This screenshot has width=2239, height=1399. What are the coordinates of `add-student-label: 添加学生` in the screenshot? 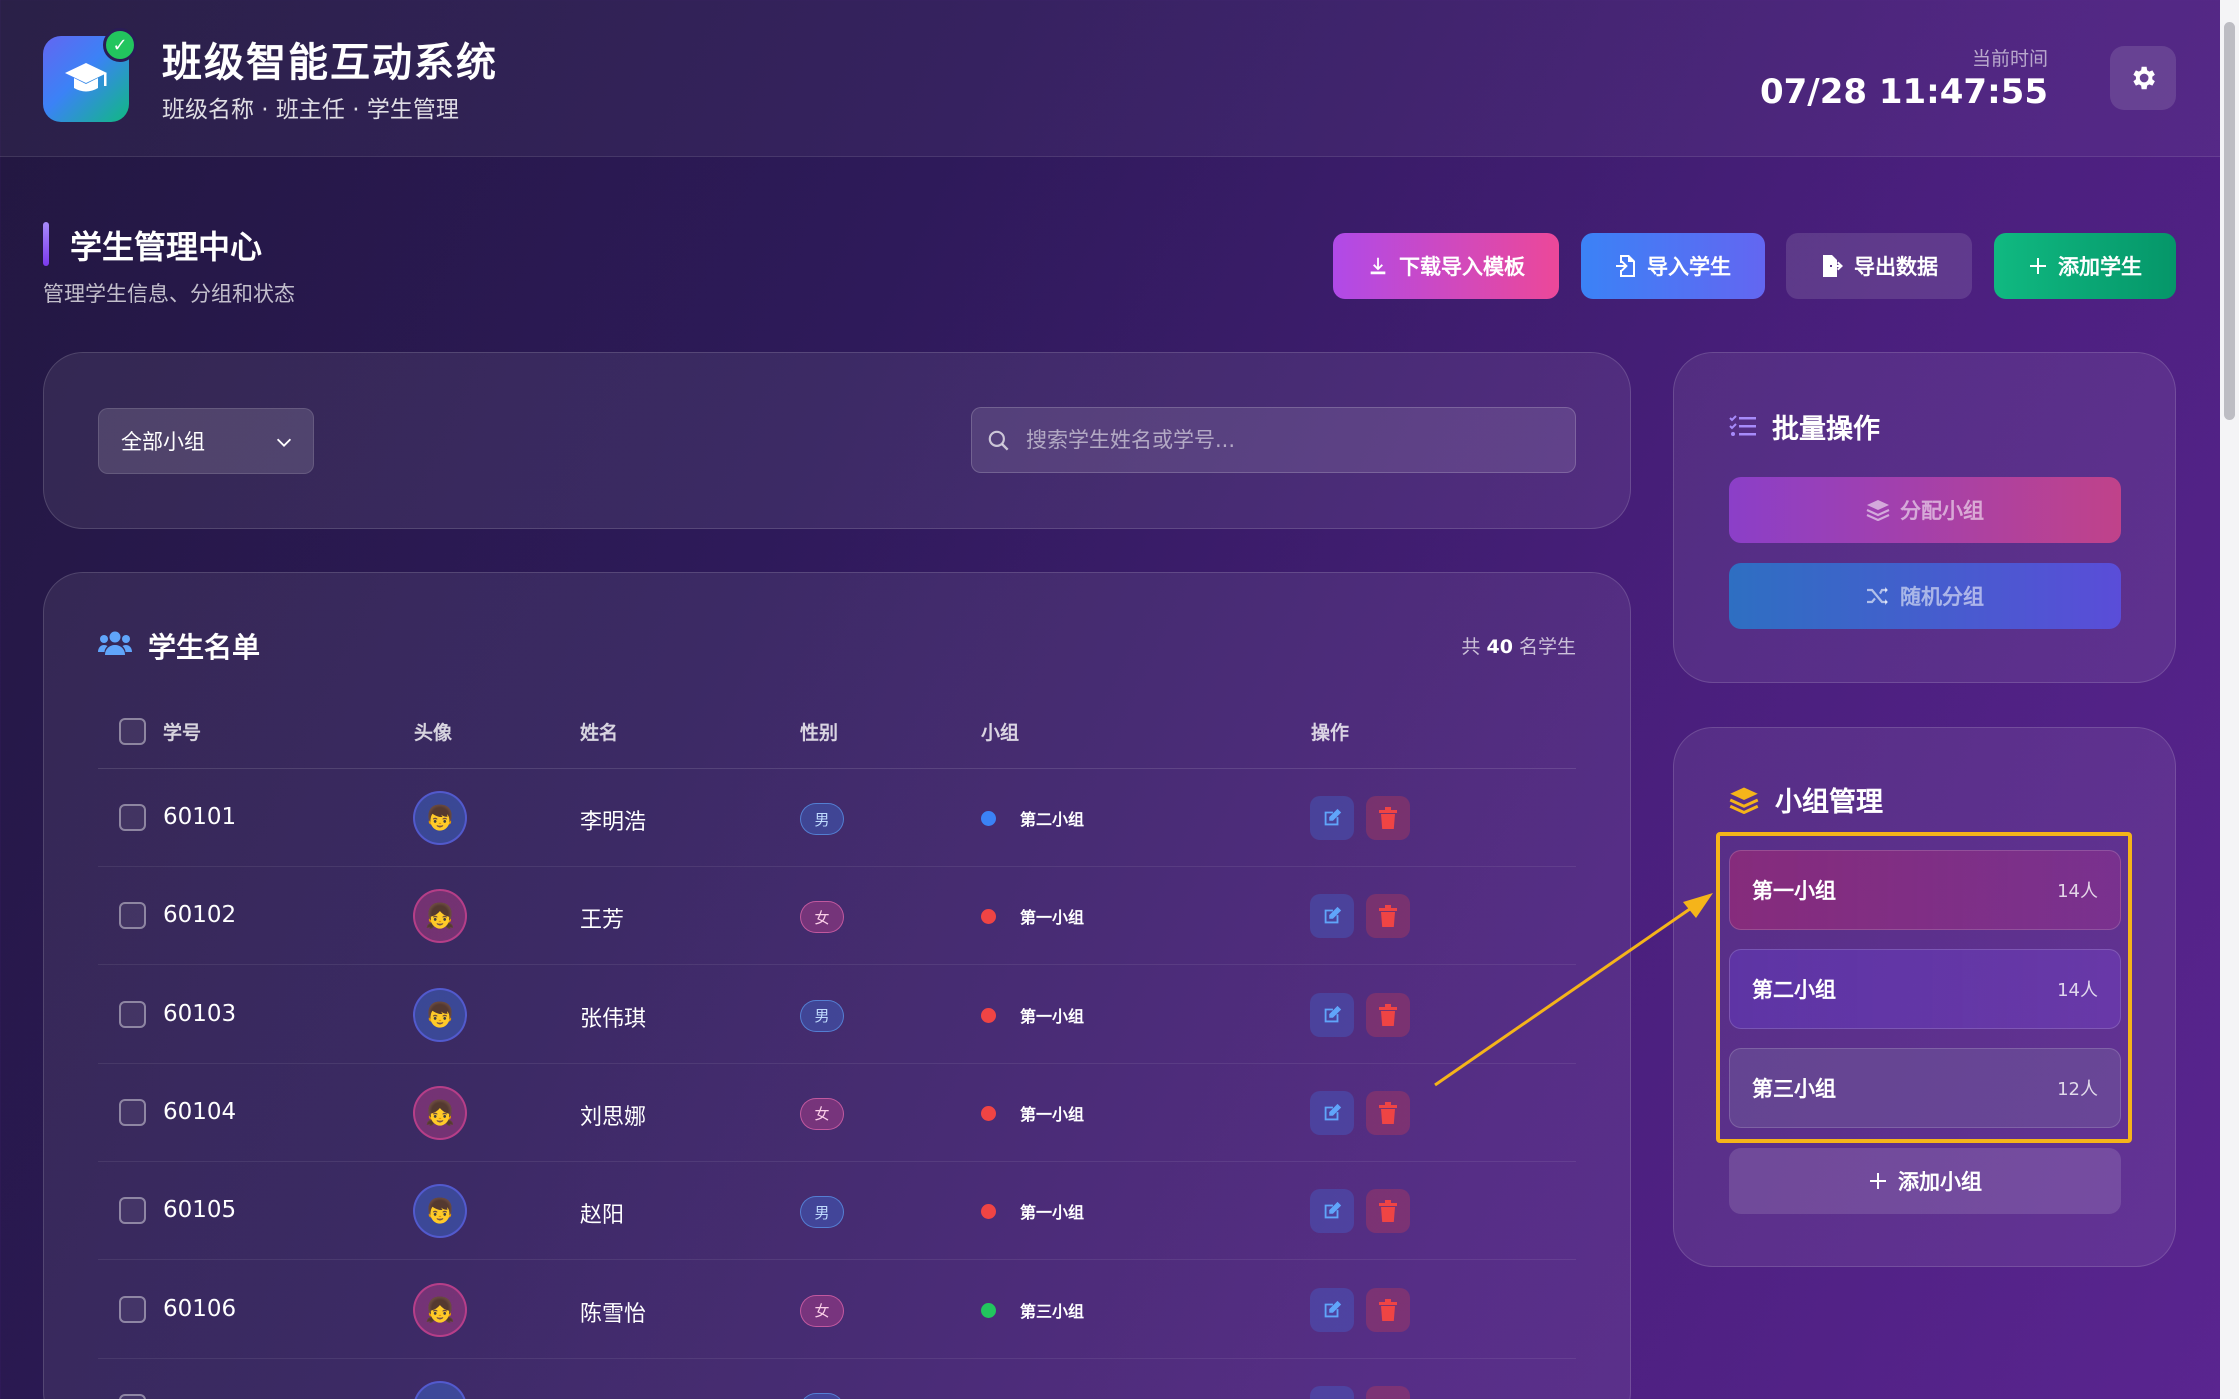 It's located at (2100, 267).